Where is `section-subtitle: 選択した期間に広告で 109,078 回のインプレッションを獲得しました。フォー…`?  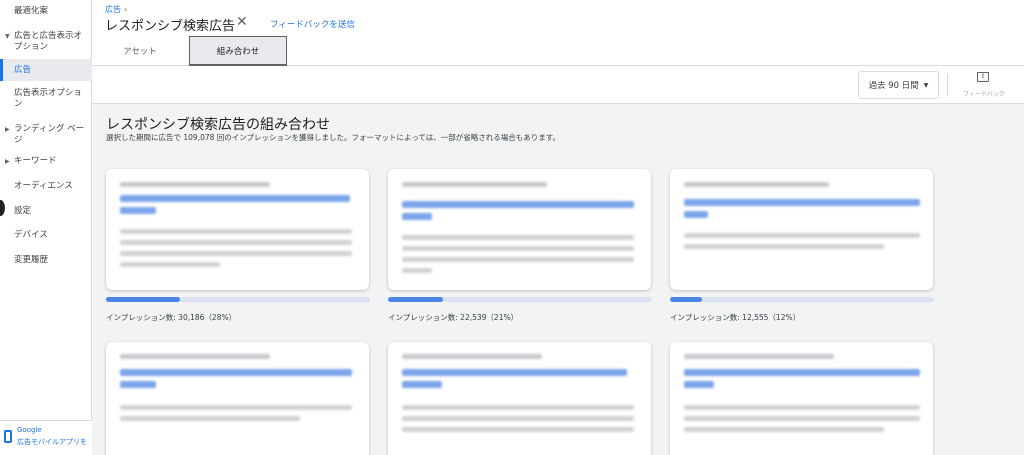
section-subtitle: 選択した期間に広告で 109,078 回のインプレッションを獲得しました。フォー… is located at coordinates (333, 137).